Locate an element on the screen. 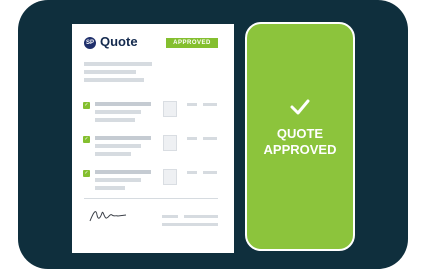 The width and height of the screenshot is (425, 271). logo-icon: SP is located at coordinates (90, 43).